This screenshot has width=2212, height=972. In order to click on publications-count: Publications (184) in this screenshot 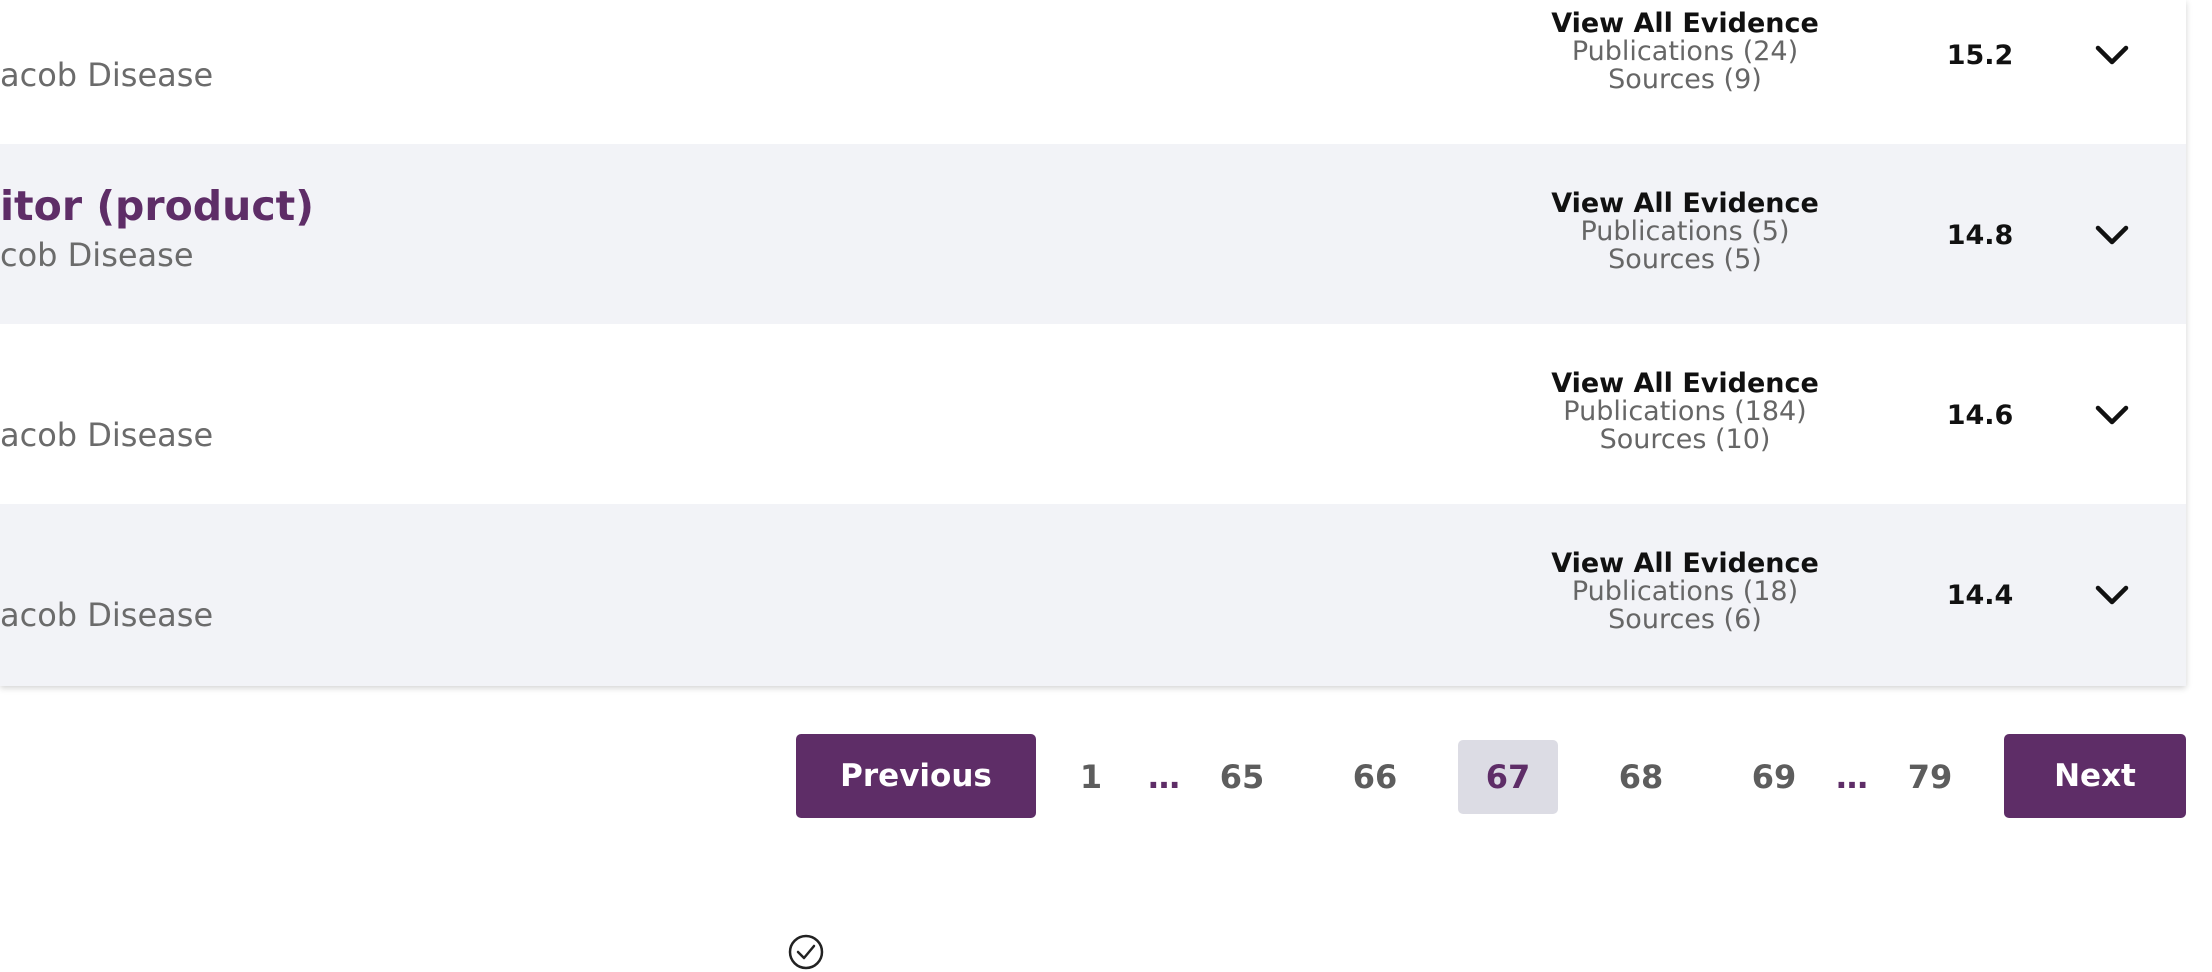, I will do `click(1685, 412)`.